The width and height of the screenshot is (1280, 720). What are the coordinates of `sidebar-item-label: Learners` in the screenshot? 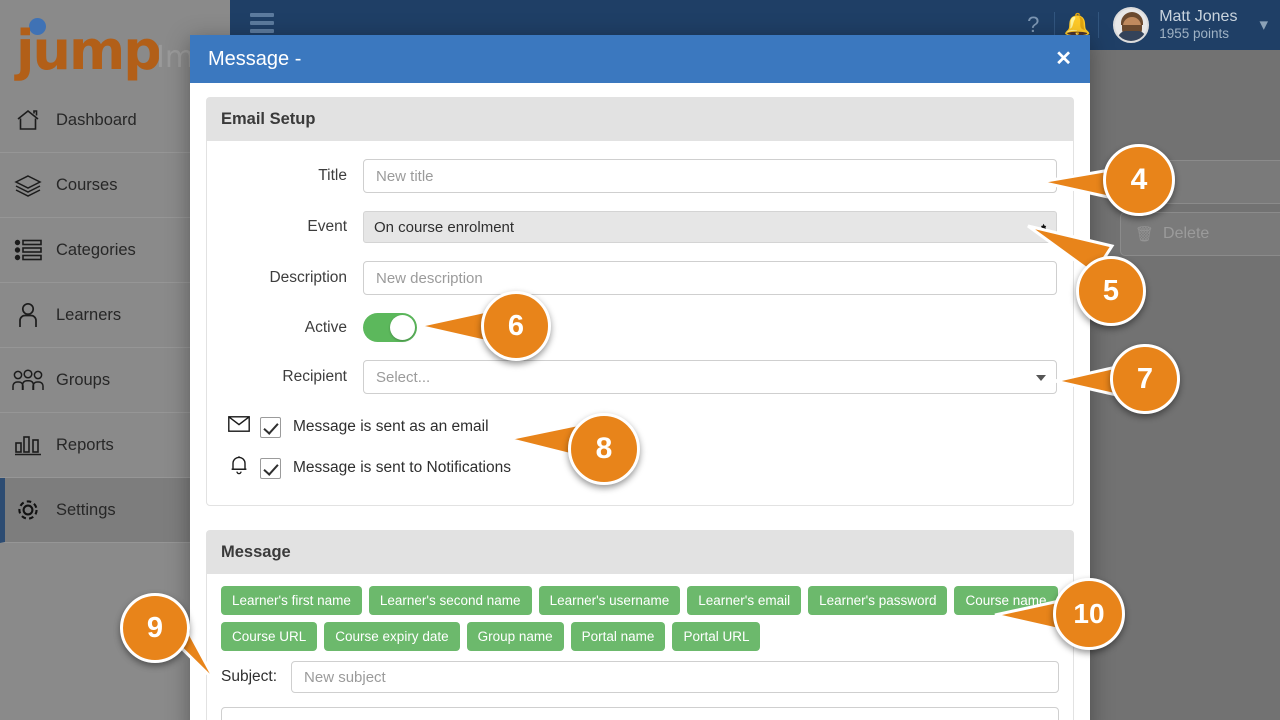 It's located at (89, 314).